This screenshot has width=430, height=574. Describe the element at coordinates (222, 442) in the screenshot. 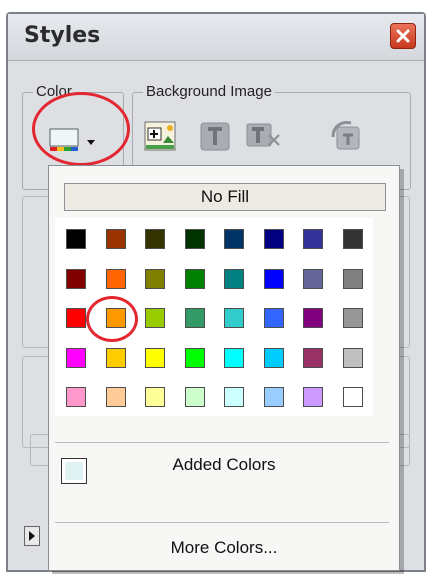

I see `separator-top` at that location.